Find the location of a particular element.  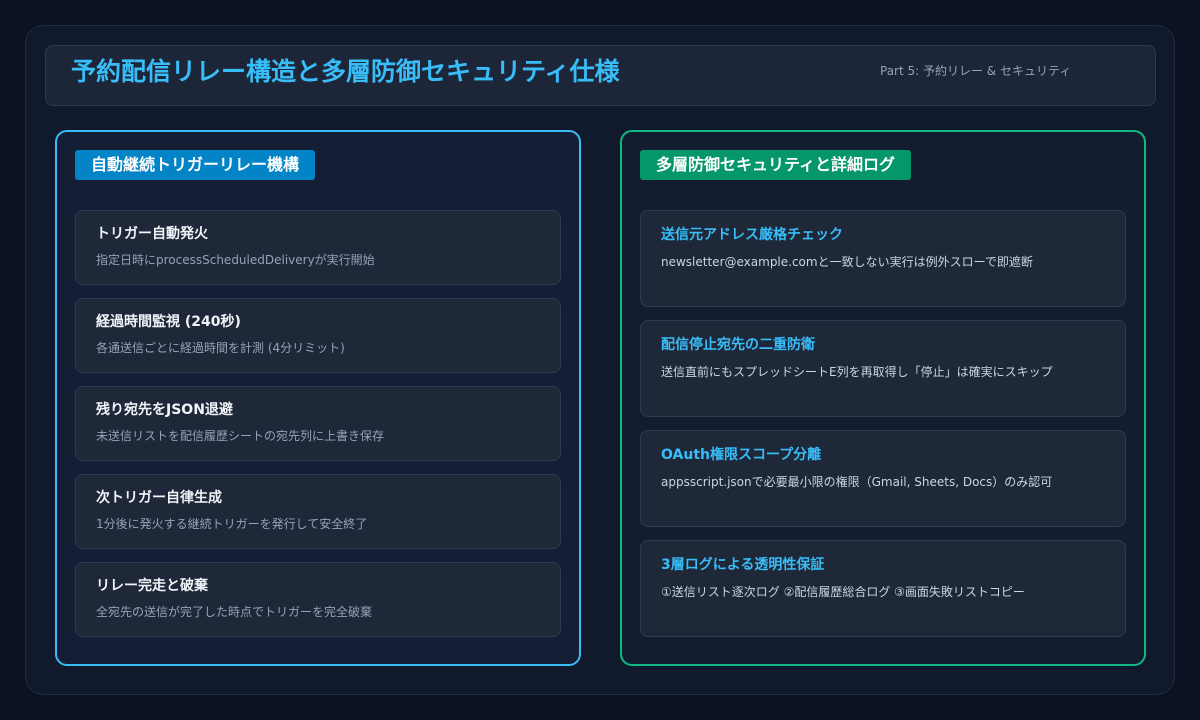

security-item-desc: ①送信リスト逐次ログ ②配信履歴総合ログ ③画面失敗リストコピー is located at coordinates (843, 592).